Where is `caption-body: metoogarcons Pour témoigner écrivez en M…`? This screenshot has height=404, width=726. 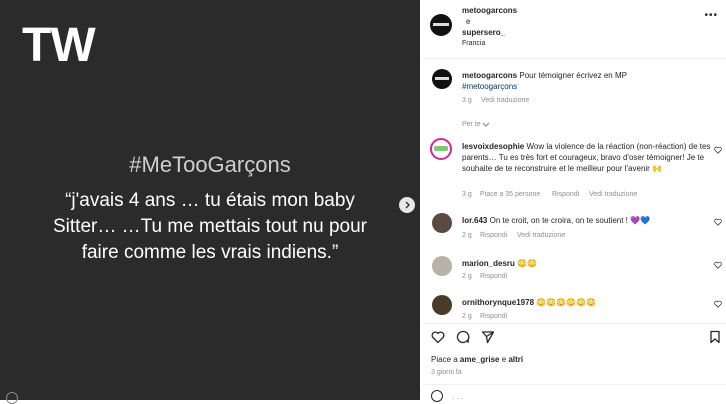 caption-body: metoogarcons Pour témoigner écrivez en M… is located at coordinates (587, 81).